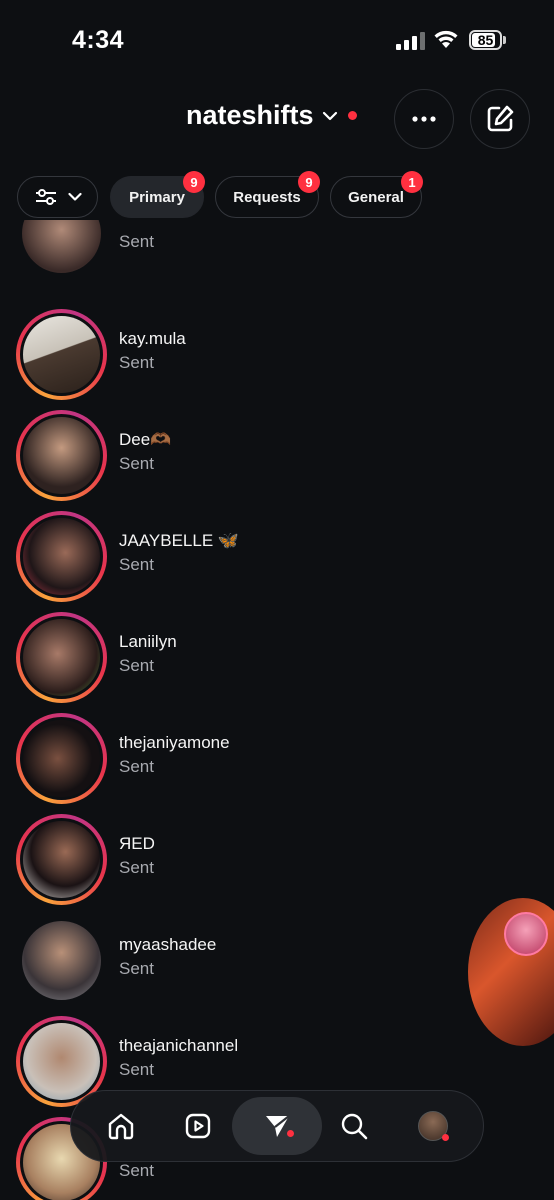 This screenshot has height=1200, width=554. I want to click on bottom-nav, so click(277, 1126).